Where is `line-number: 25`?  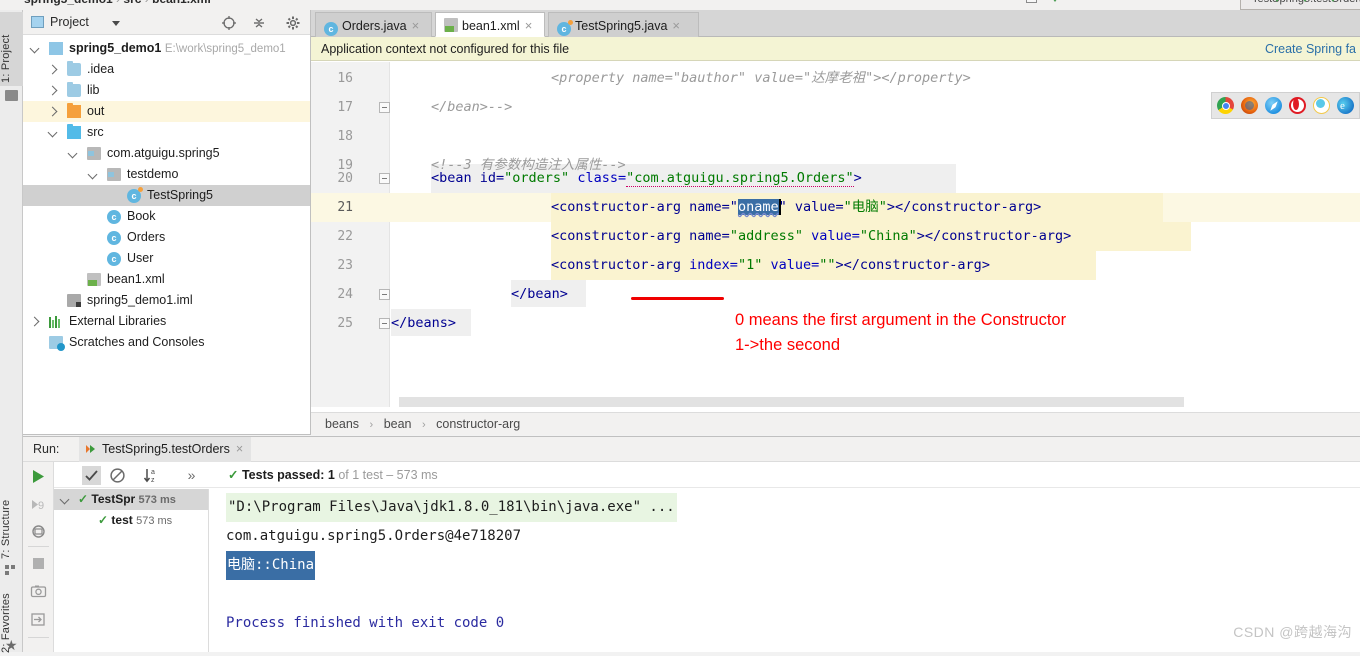 line-number: 25 is located at coordinates (332, 323).